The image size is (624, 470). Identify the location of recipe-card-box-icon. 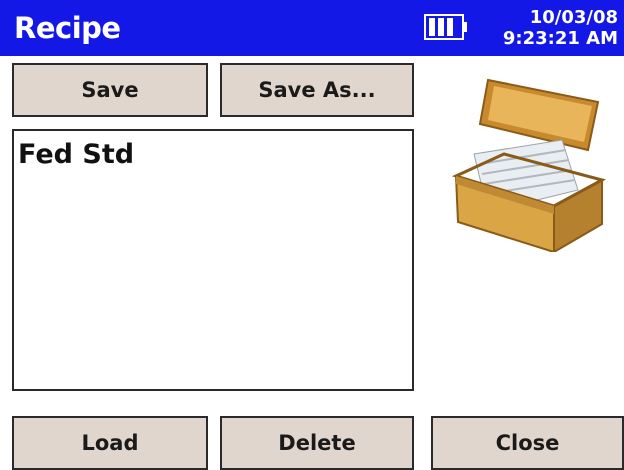
(529, 165).